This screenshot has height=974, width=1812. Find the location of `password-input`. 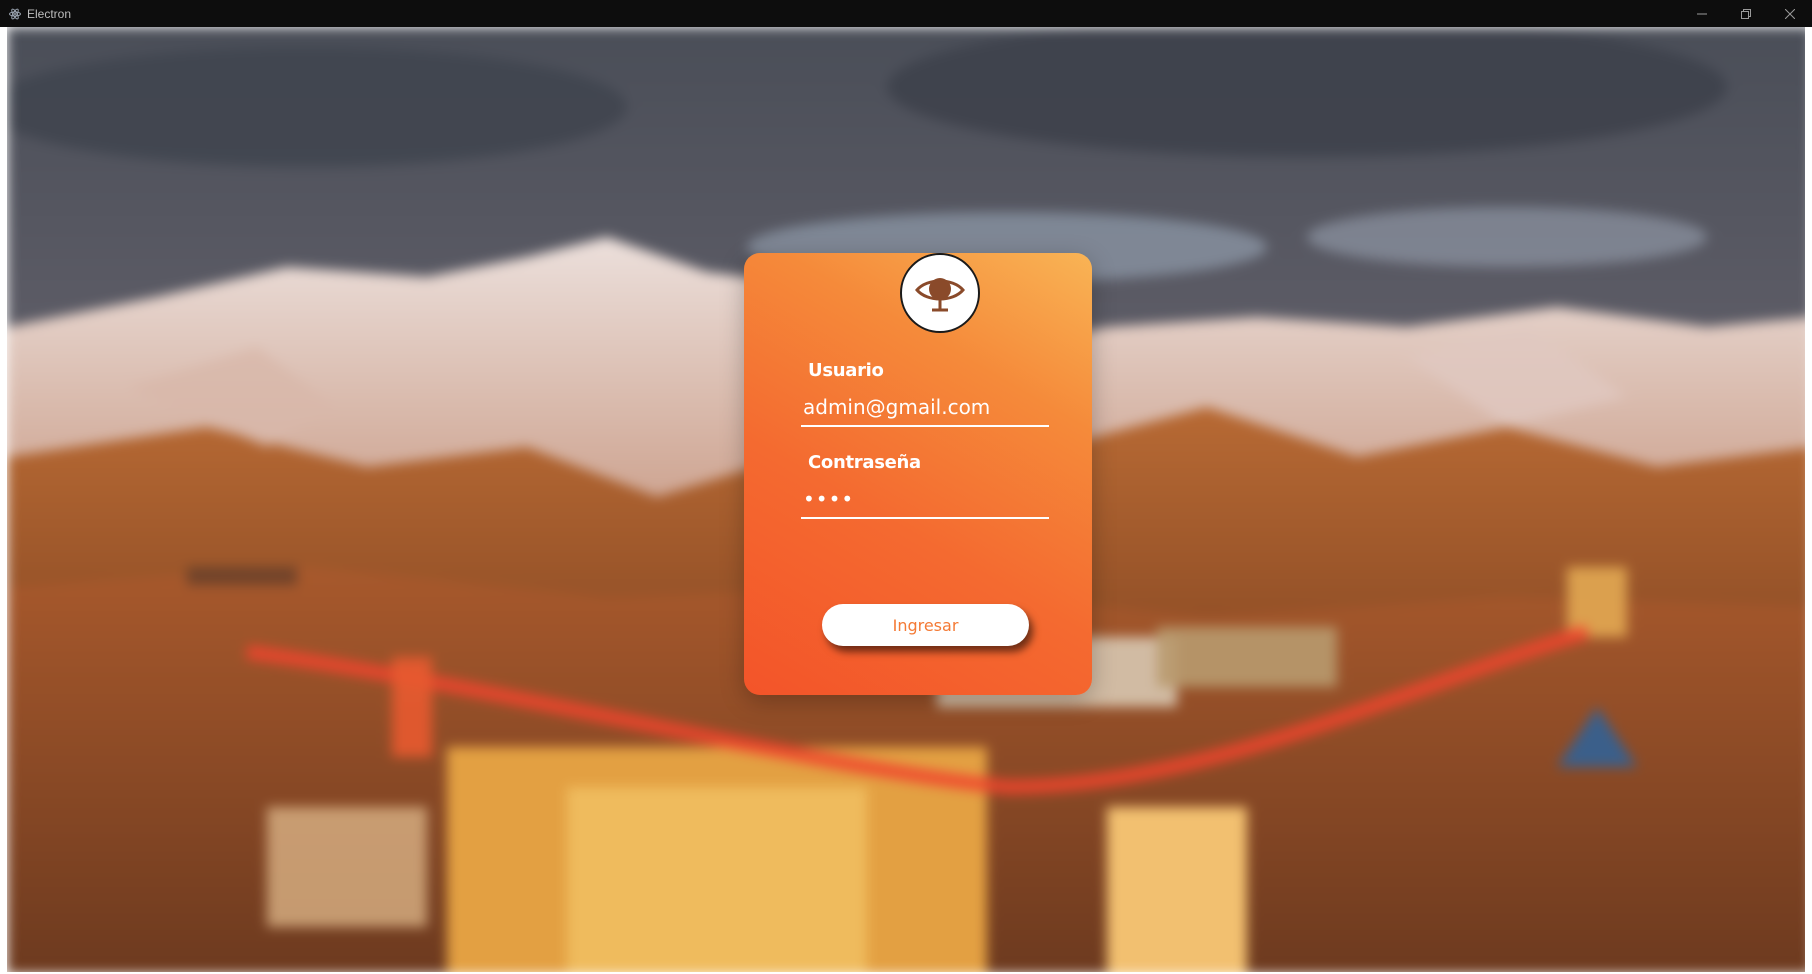

password-input is located at coordinates (925, 502).